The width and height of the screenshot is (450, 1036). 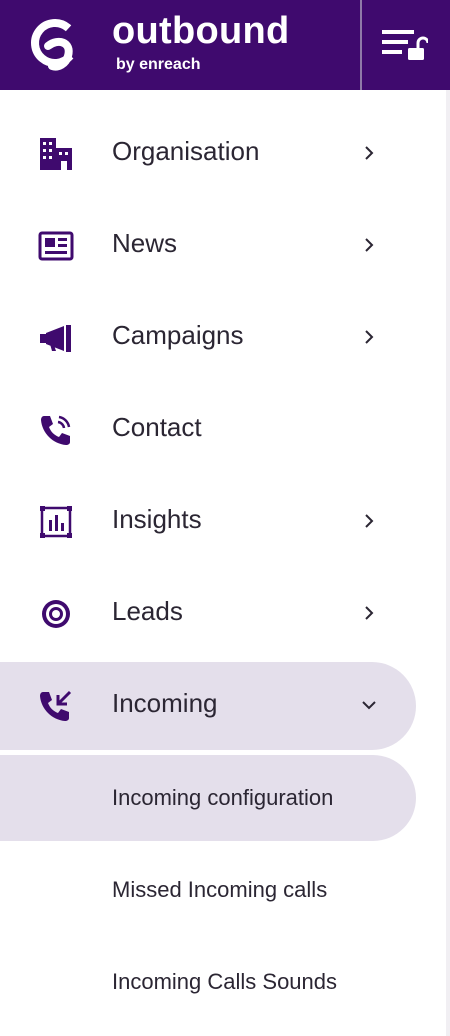 I want to click on newspaper-icon, so click(x=56, y=246).